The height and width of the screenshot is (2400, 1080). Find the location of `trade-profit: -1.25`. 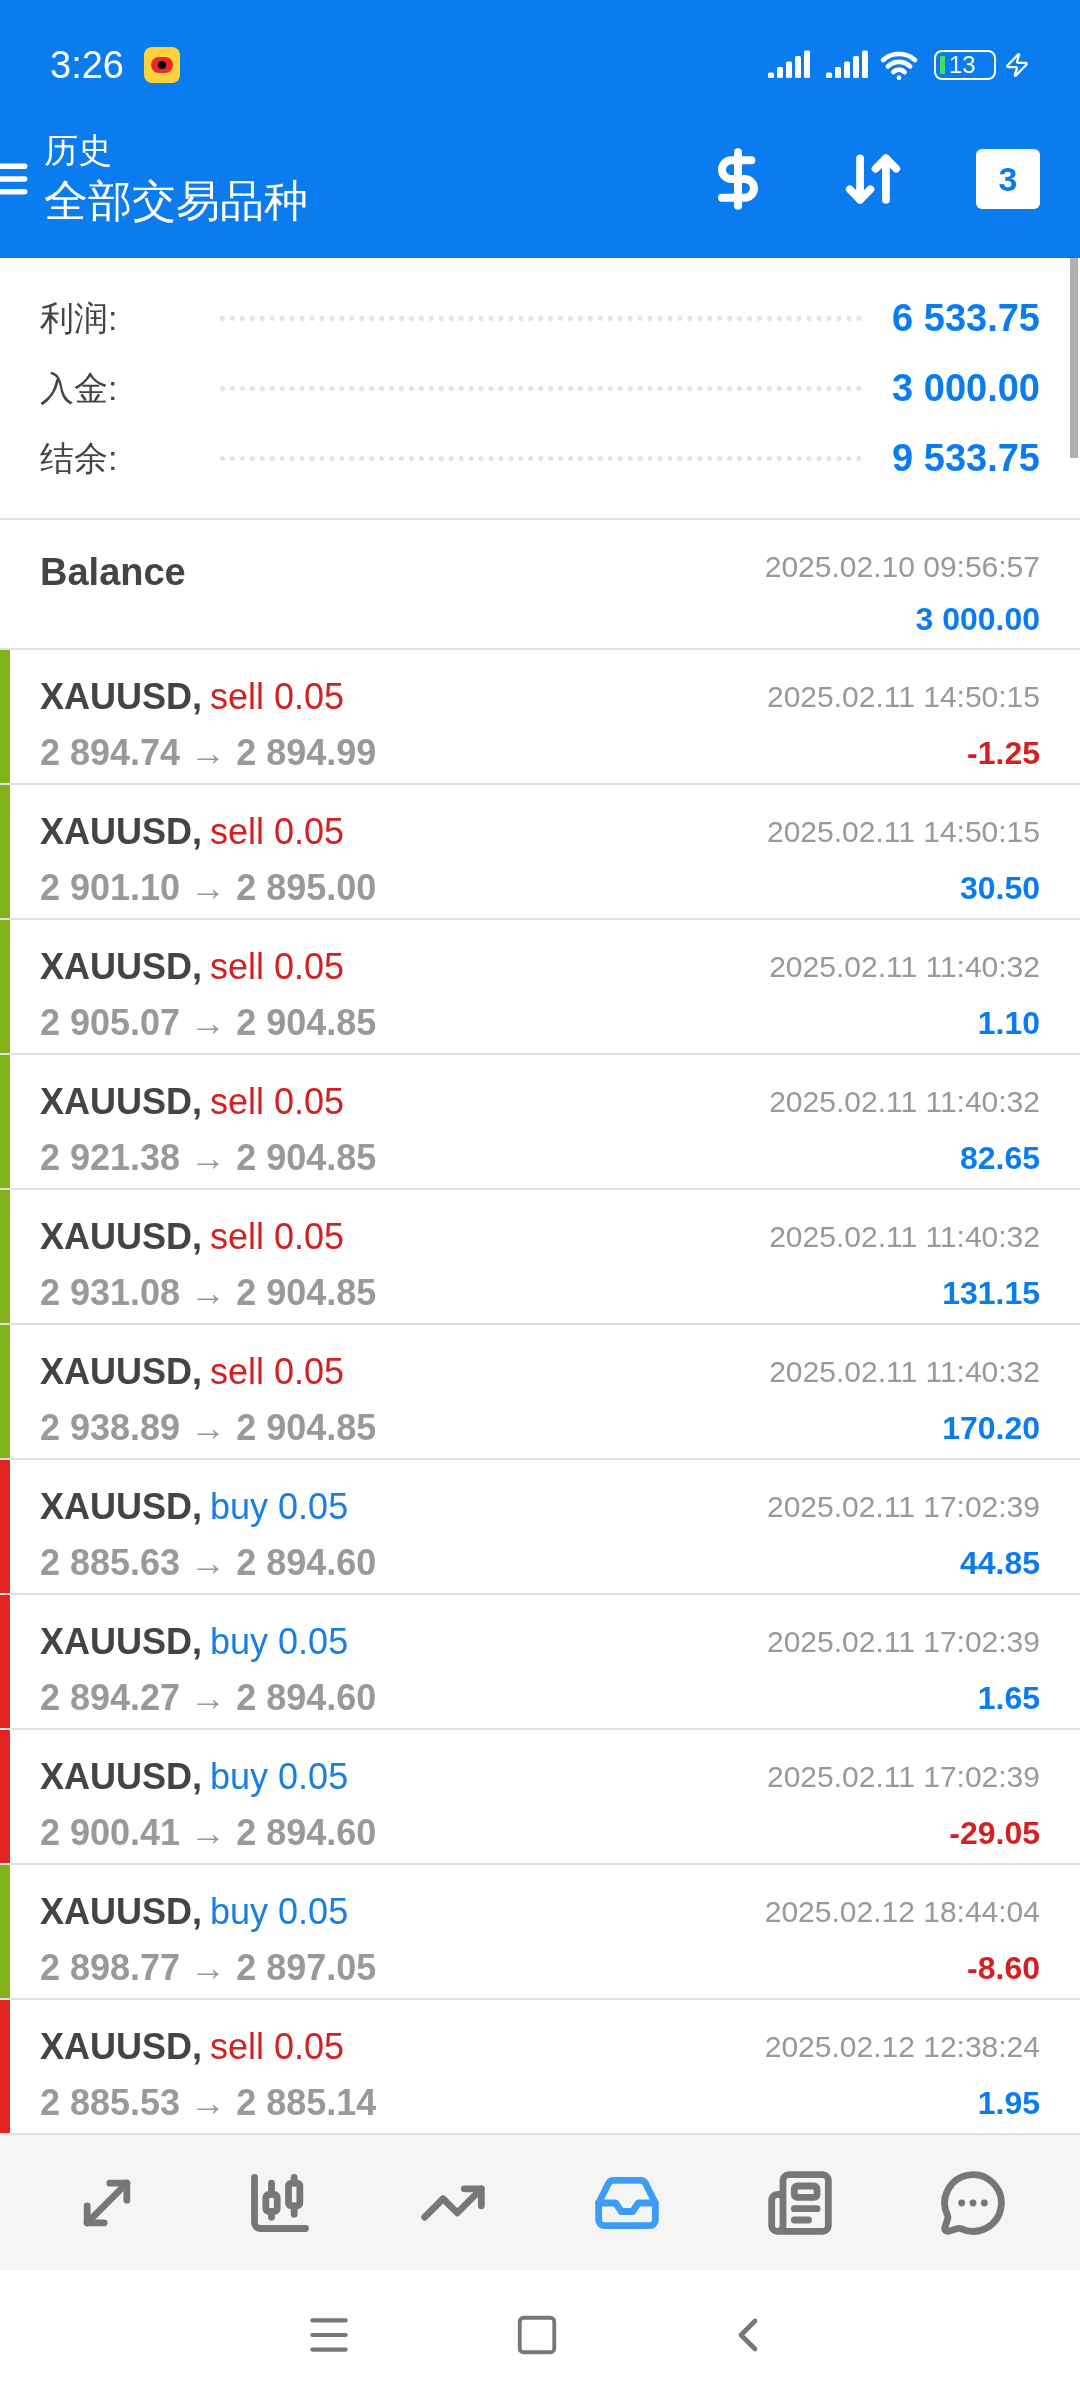

trade-profit: -1.25 is located at coordinates (1003, 753).